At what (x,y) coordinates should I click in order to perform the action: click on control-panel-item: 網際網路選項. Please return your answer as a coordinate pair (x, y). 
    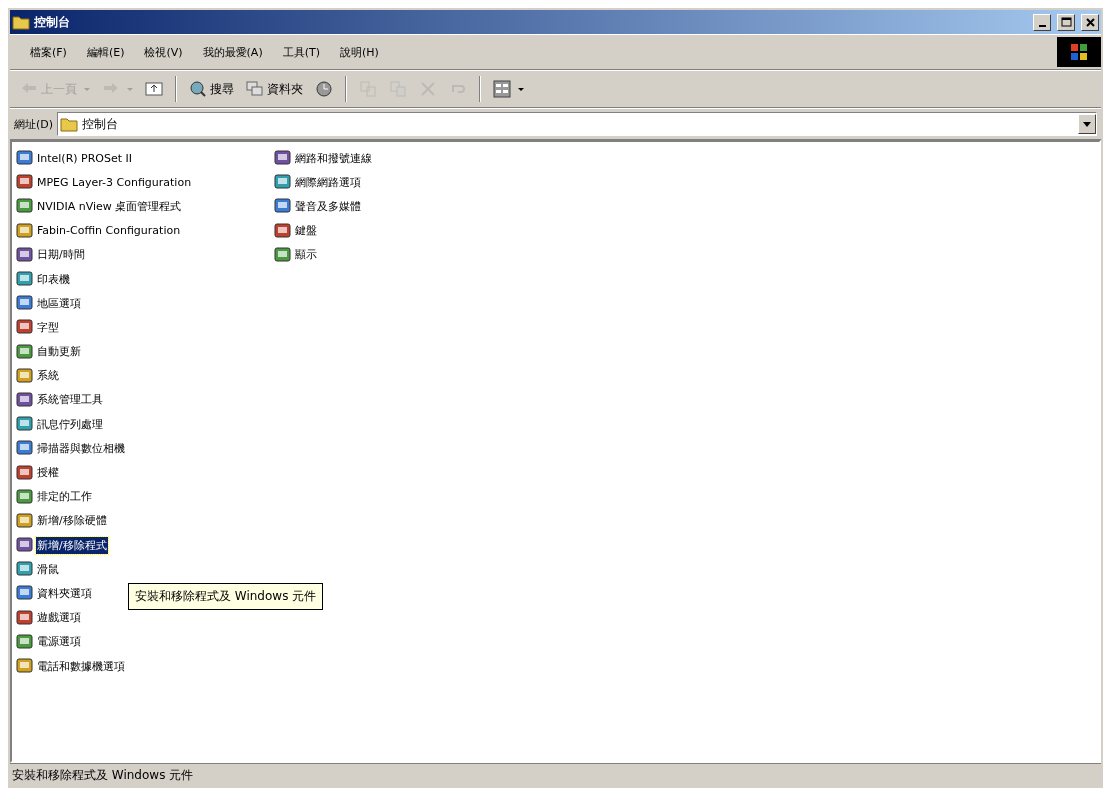
    Looking at the image, I should click on (328, 182).